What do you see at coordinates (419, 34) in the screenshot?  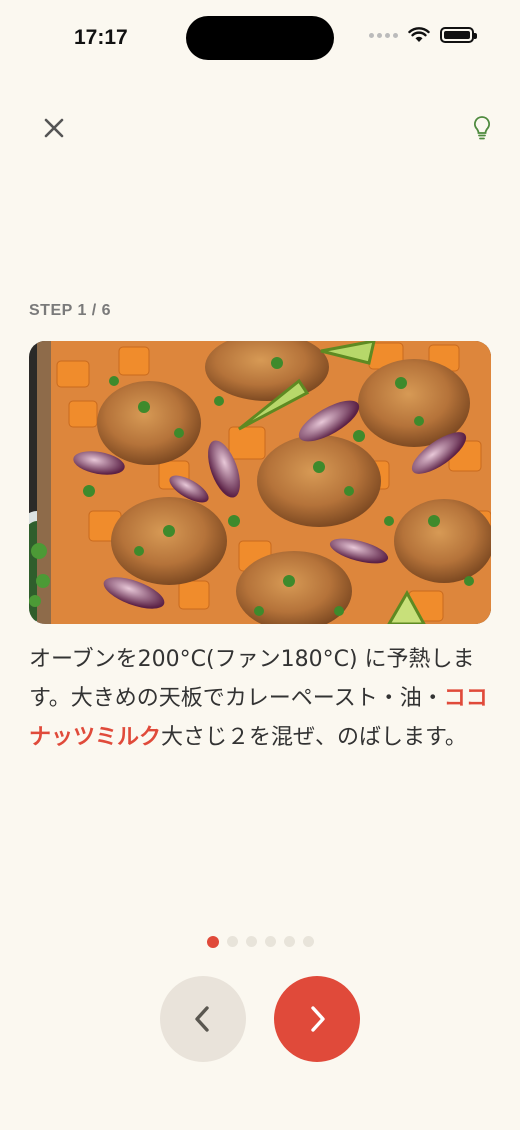 I see `wifi-icon` at bounding box center [419, 34].